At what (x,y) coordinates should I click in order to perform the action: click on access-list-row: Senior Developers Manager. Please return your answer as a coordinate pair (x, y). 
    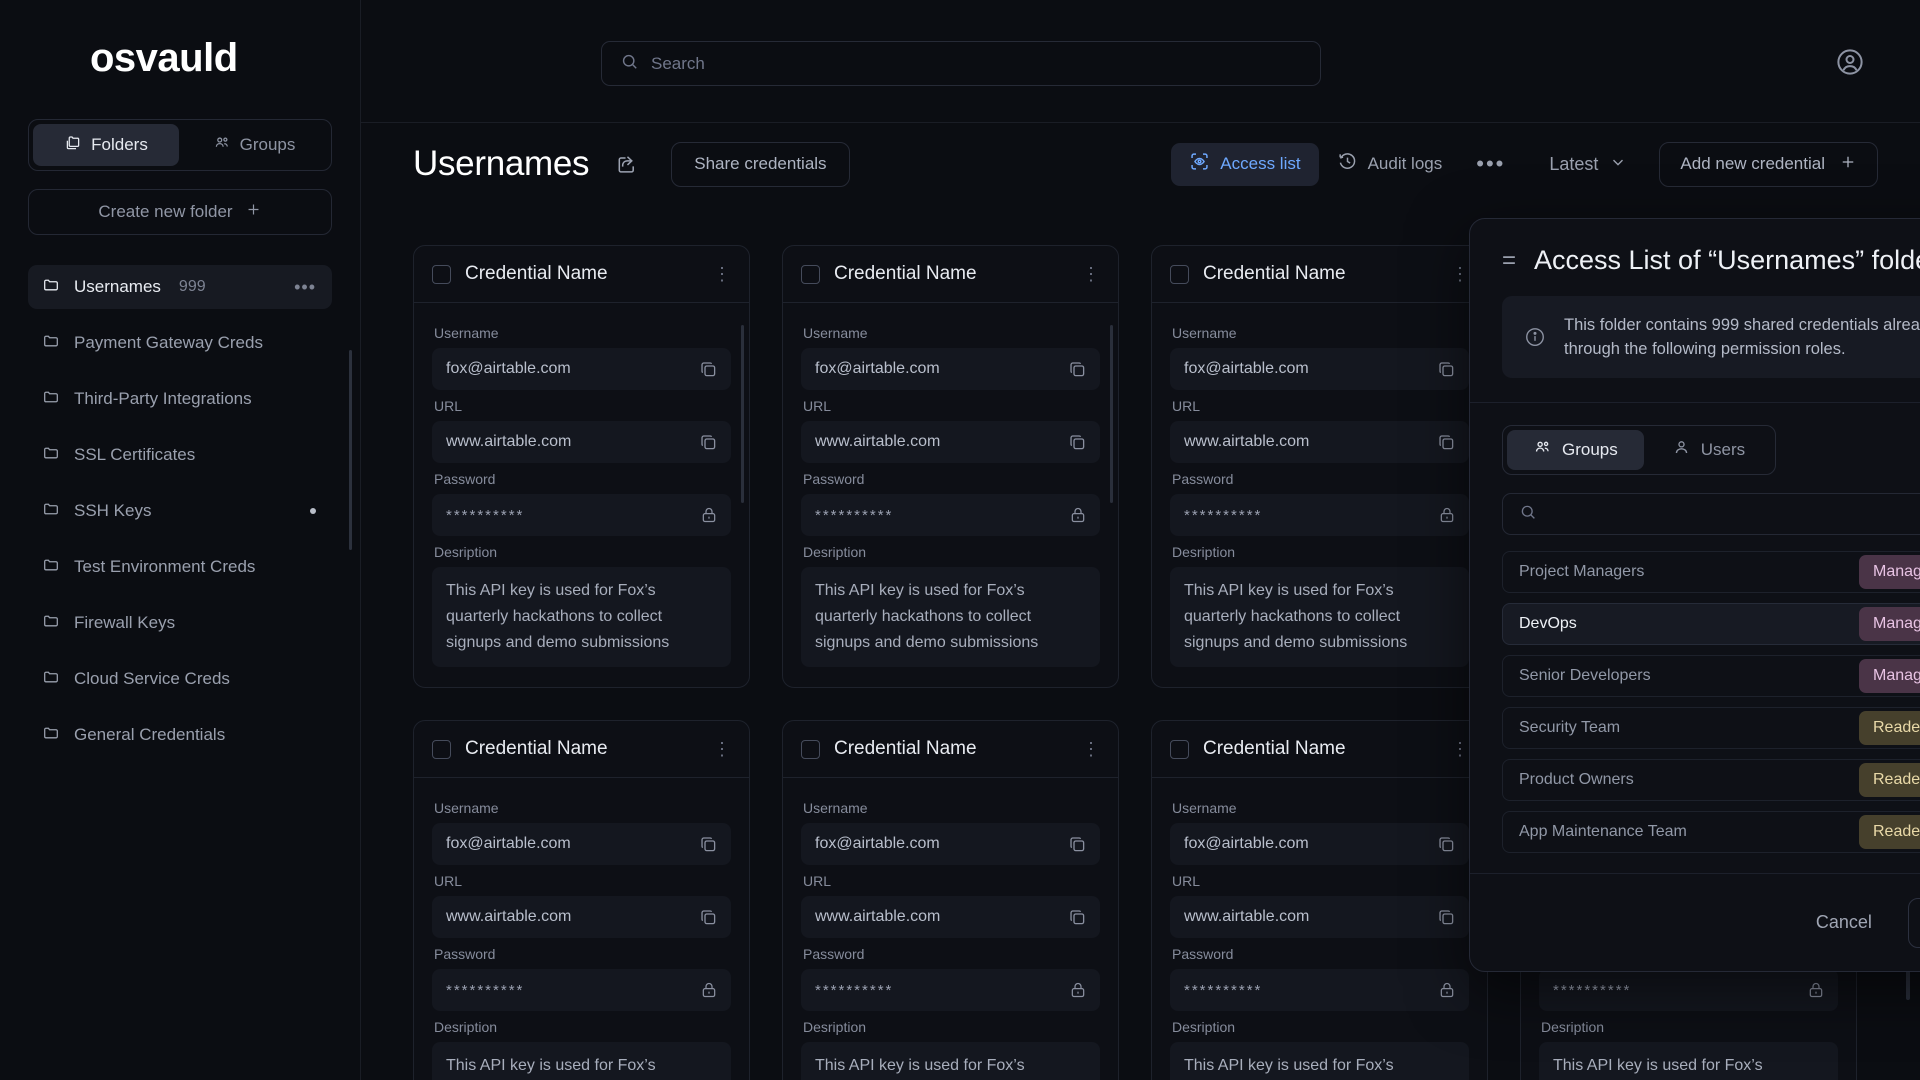
    Looking at the image, I should click on (1711, 676).